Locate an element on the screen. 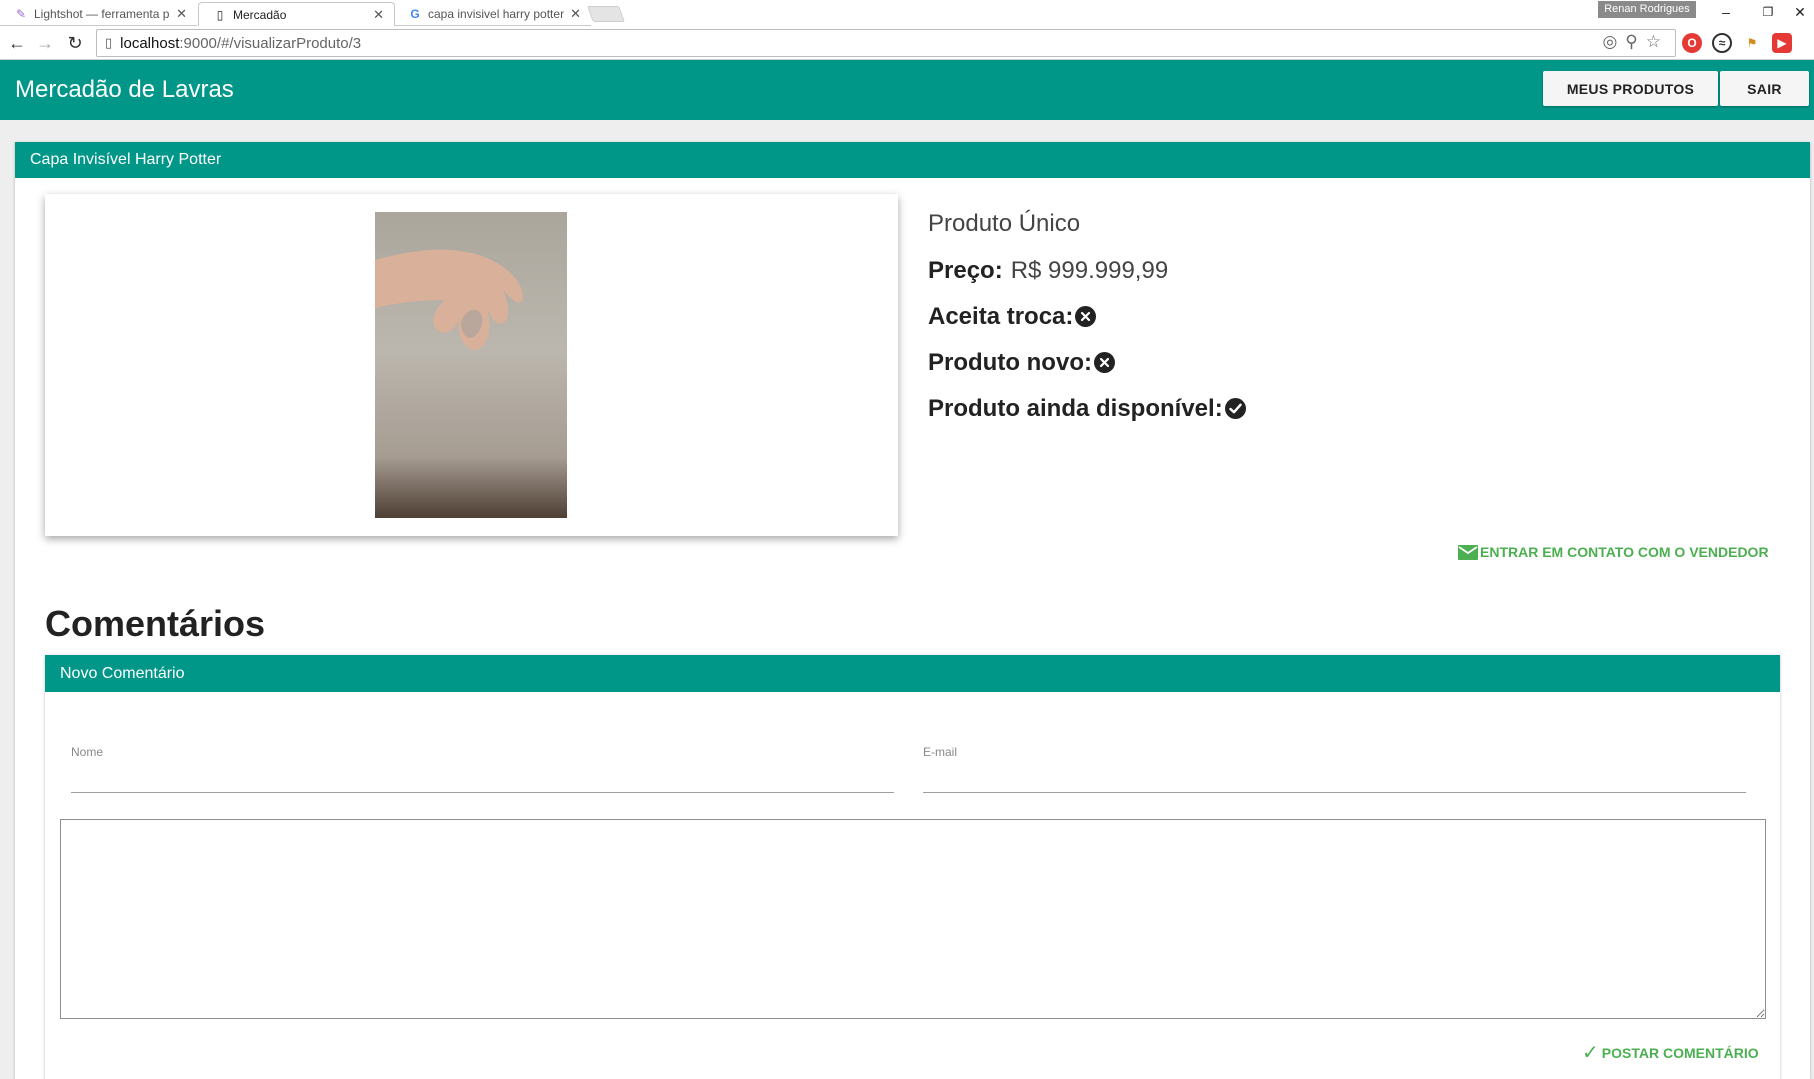 The image size is (1814, 1079). logout-button: SAIR is located at coordinates (1764, 88).